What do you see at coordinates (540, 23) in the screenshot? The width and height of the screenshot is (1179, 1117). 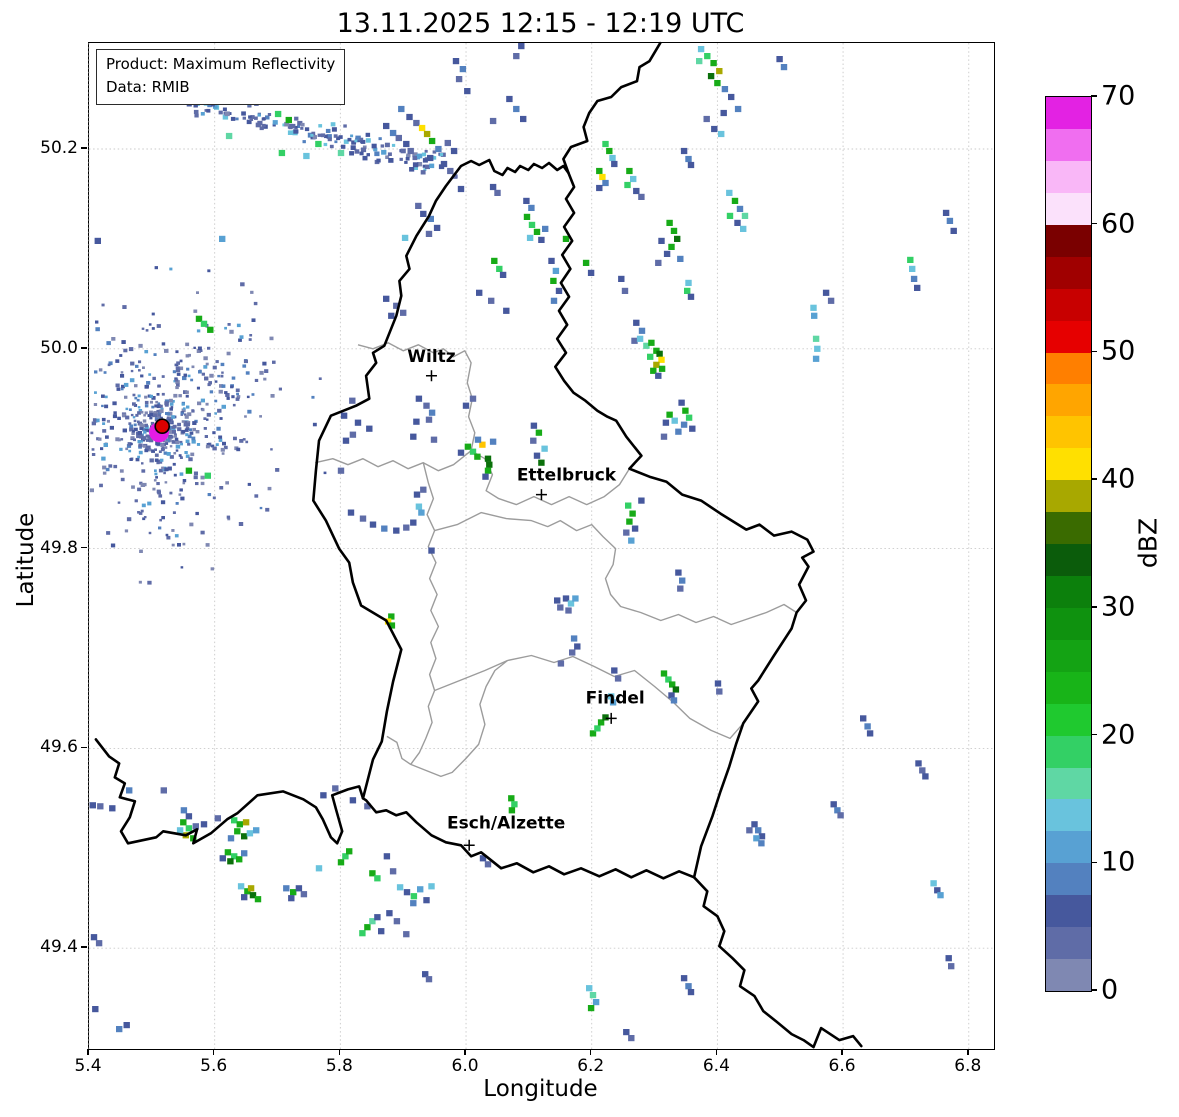 I see `figure-title: 13.11.2025 12:15 - 12:19 UTC` at bounding box center [540, 23].